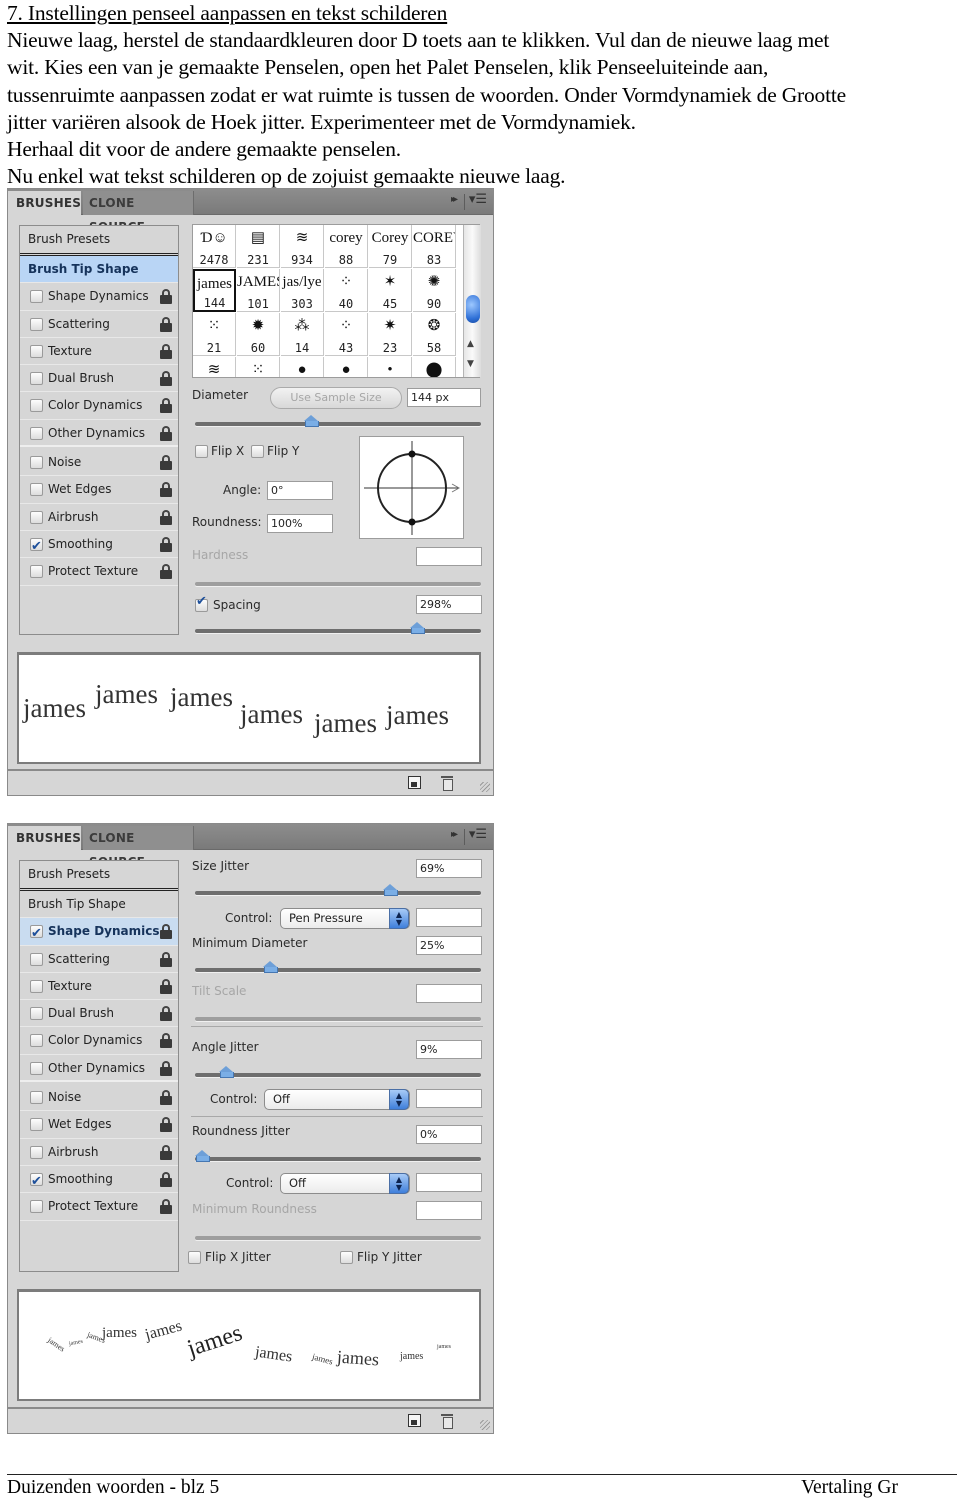  Describe the element at coordinates (449, 556) in the screenshot. I see `hardness-input` at that location.